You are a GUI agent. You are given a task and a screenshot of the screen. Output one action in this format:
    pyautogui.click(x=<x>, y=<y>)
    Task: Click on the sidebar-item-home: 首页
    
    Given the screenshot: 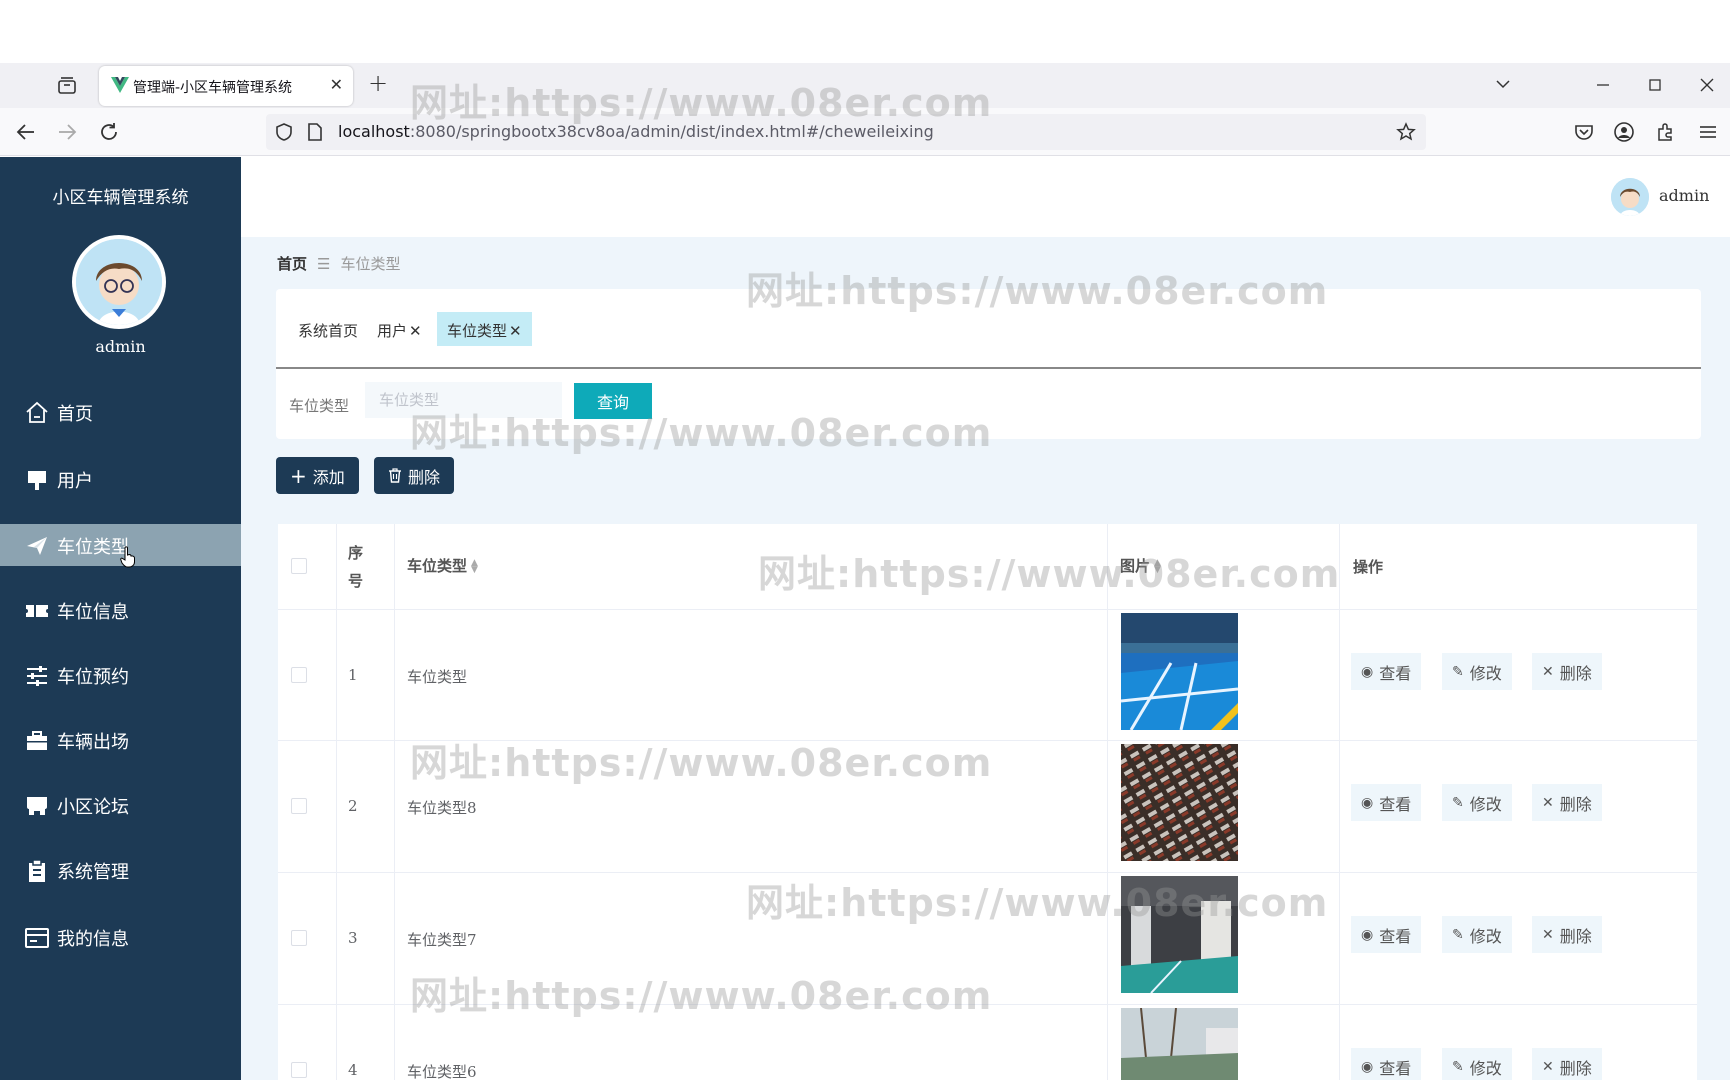 What is the action you would take?
    pyautogui.click(x=120, y=412)
    